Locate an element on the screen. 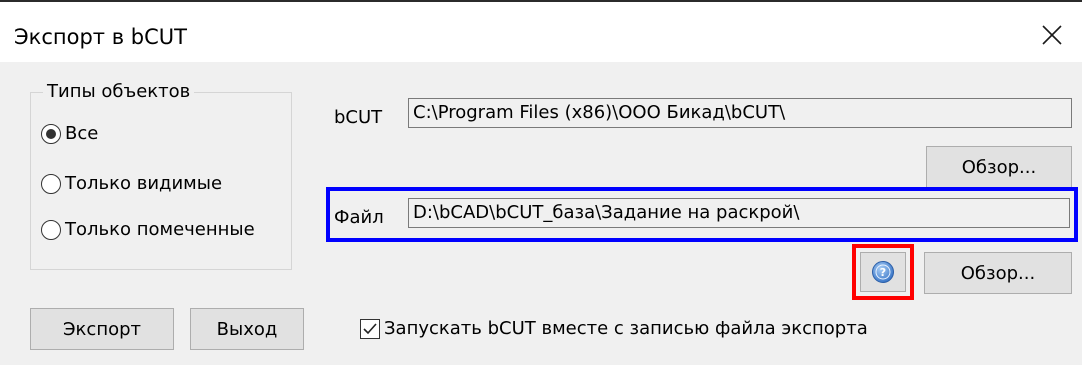 This screenshot has height=365, width=1082. radio-visible-label: Только видимые is located at coordinates (144, 183).